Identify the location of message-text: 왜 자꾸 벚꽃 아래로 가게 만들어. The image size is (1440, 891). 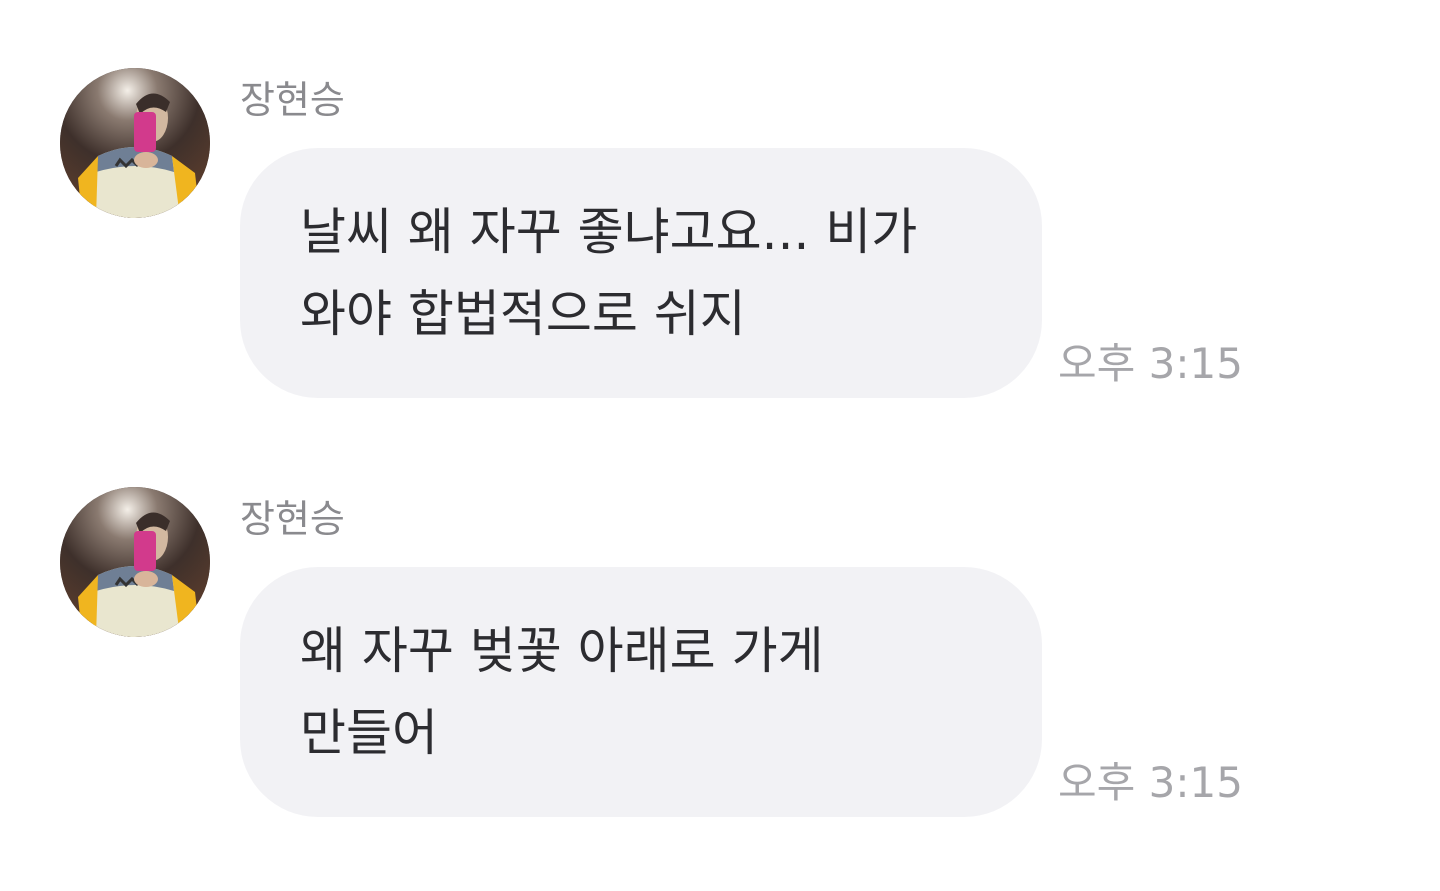
(562, 692).